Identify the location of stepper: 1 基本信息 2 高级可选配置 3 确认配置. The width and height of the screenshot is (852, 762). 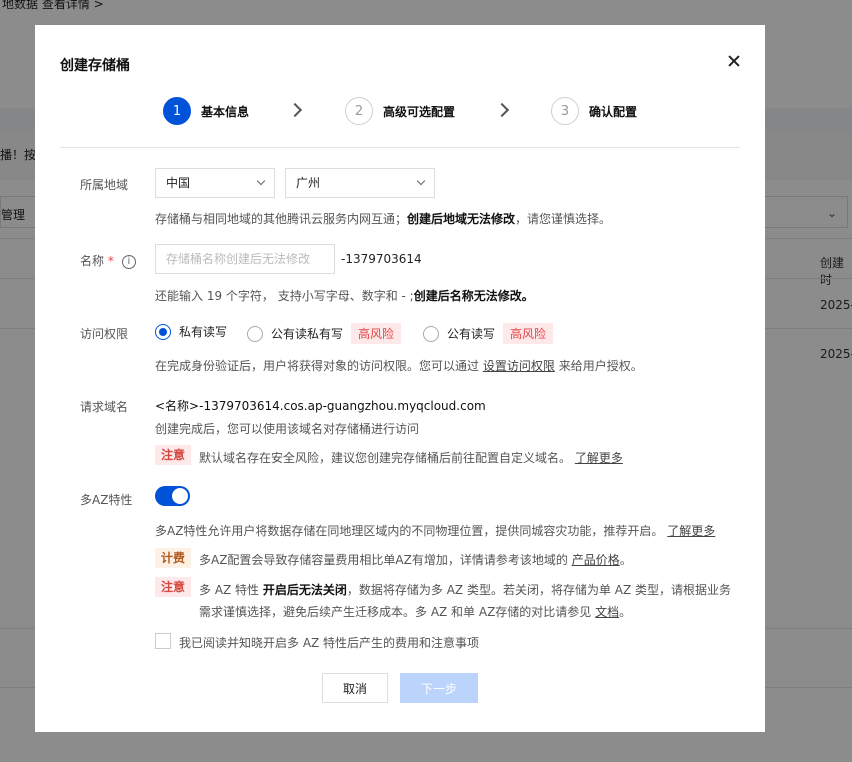
(400, 112).